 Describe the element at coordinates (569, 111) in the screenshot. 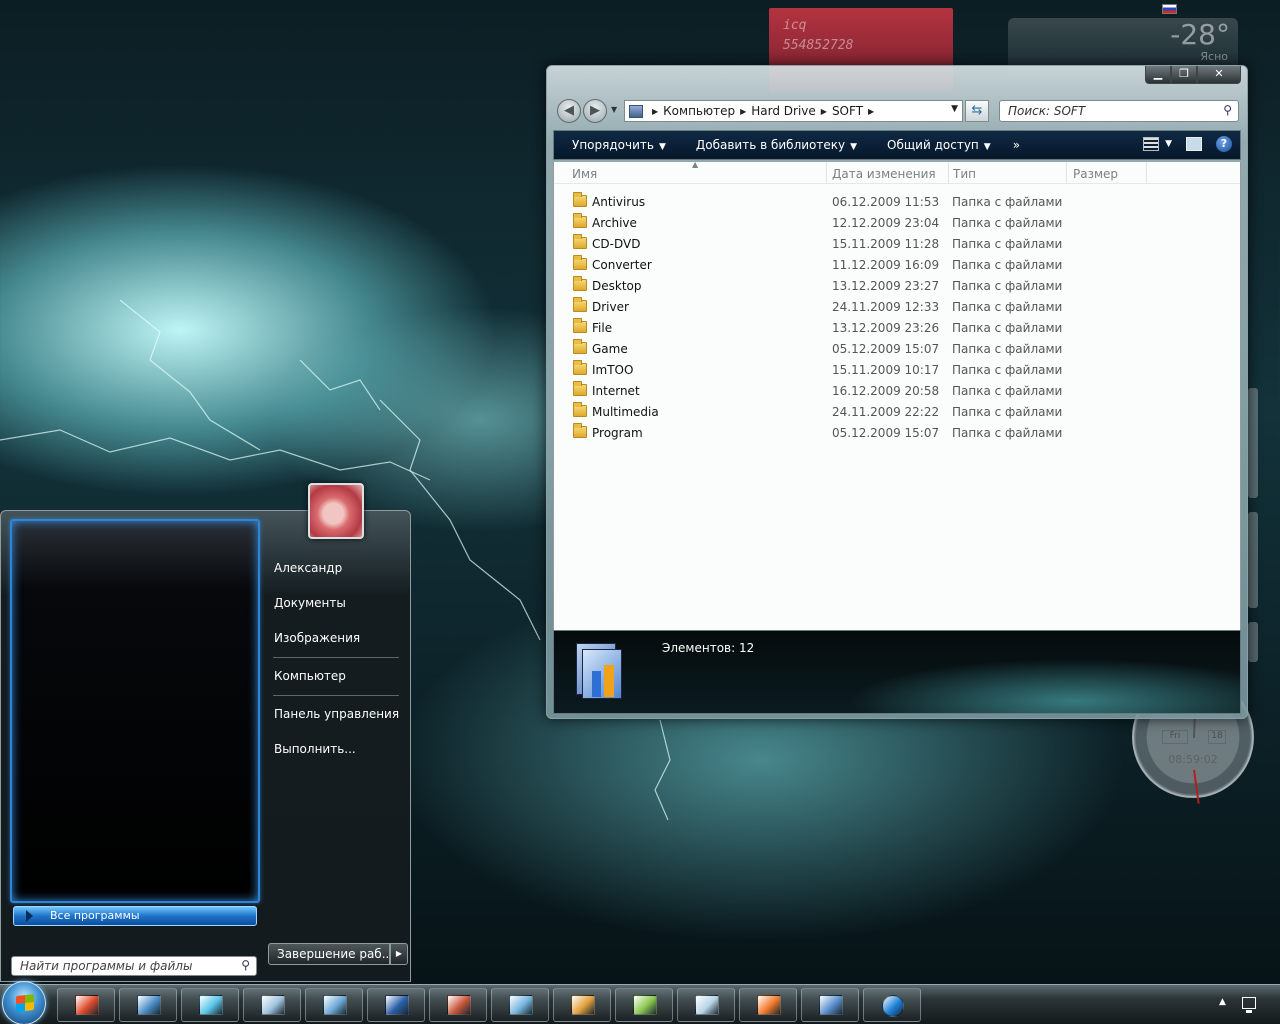

I see `back-button: ◀` at that location.